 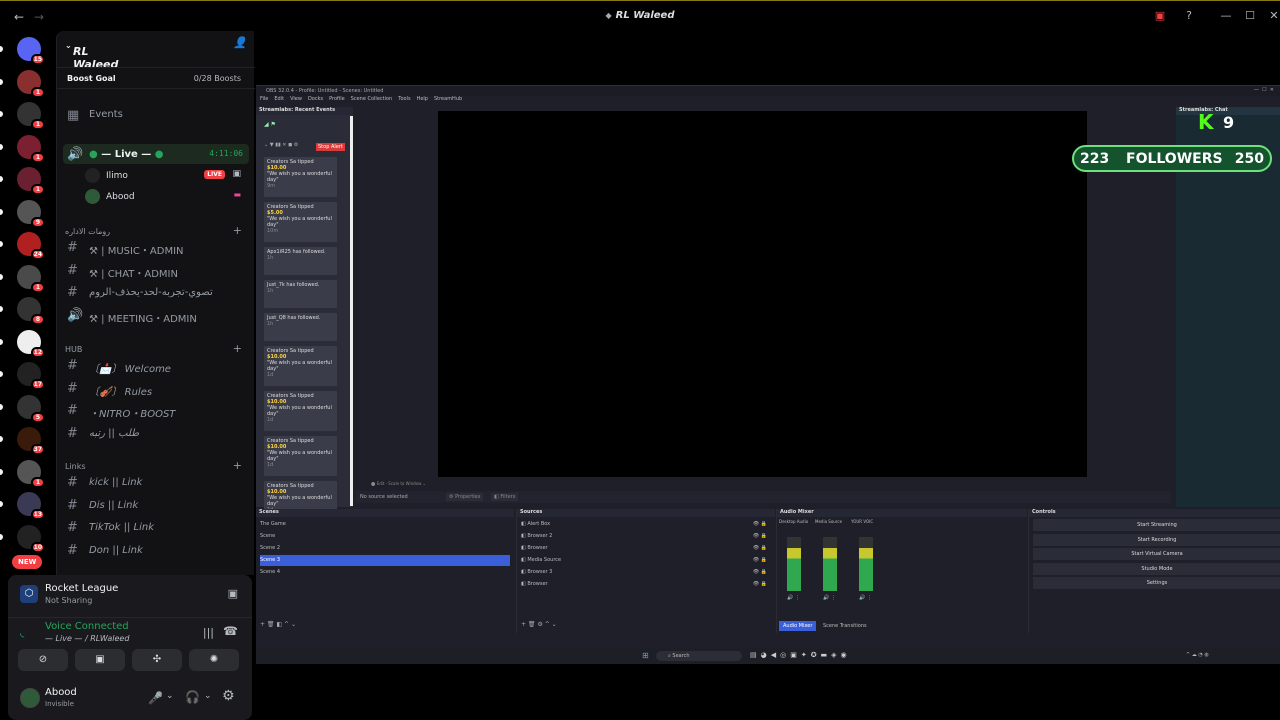 What do you see at coordinates (233, 593) in the screenshot?
I see `stream-icon: ▣` at bounding box center [233, 593].